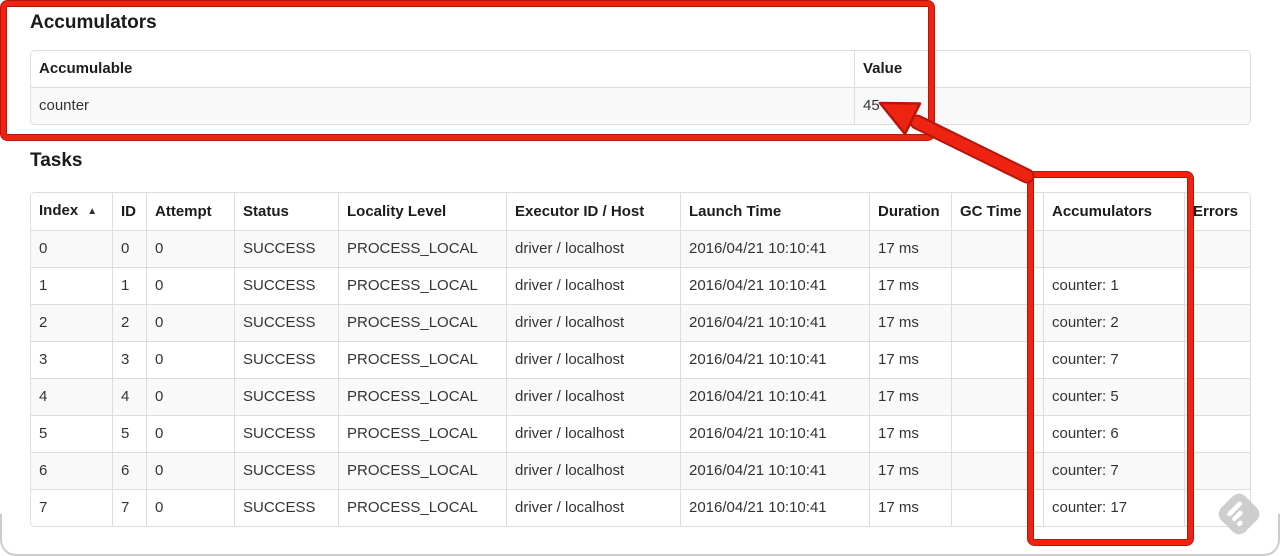 This screenshot has width=1280, height=556. Describe the element at coordinates (997, 211) in the screenshot. I see `col-header-gc-time: GC Time` at that location.